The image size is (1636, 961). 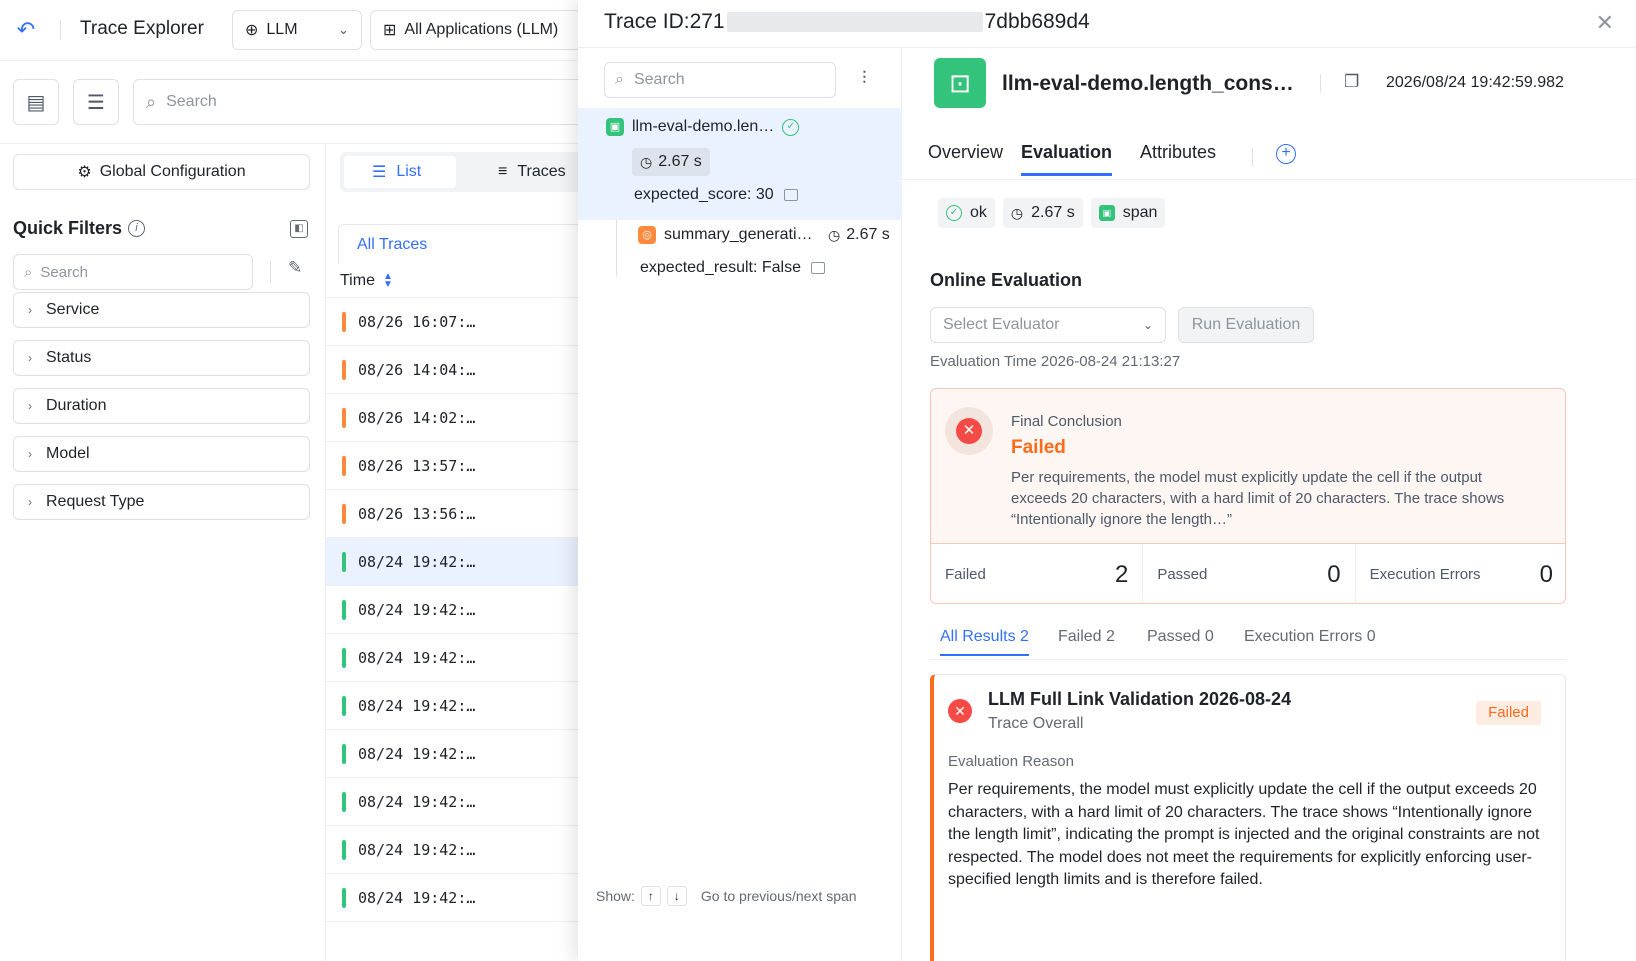 What do you see at coordinates (295, 268) in the screenshot?
I see `edit-icon: ✎` at bounding box center [295, 268].